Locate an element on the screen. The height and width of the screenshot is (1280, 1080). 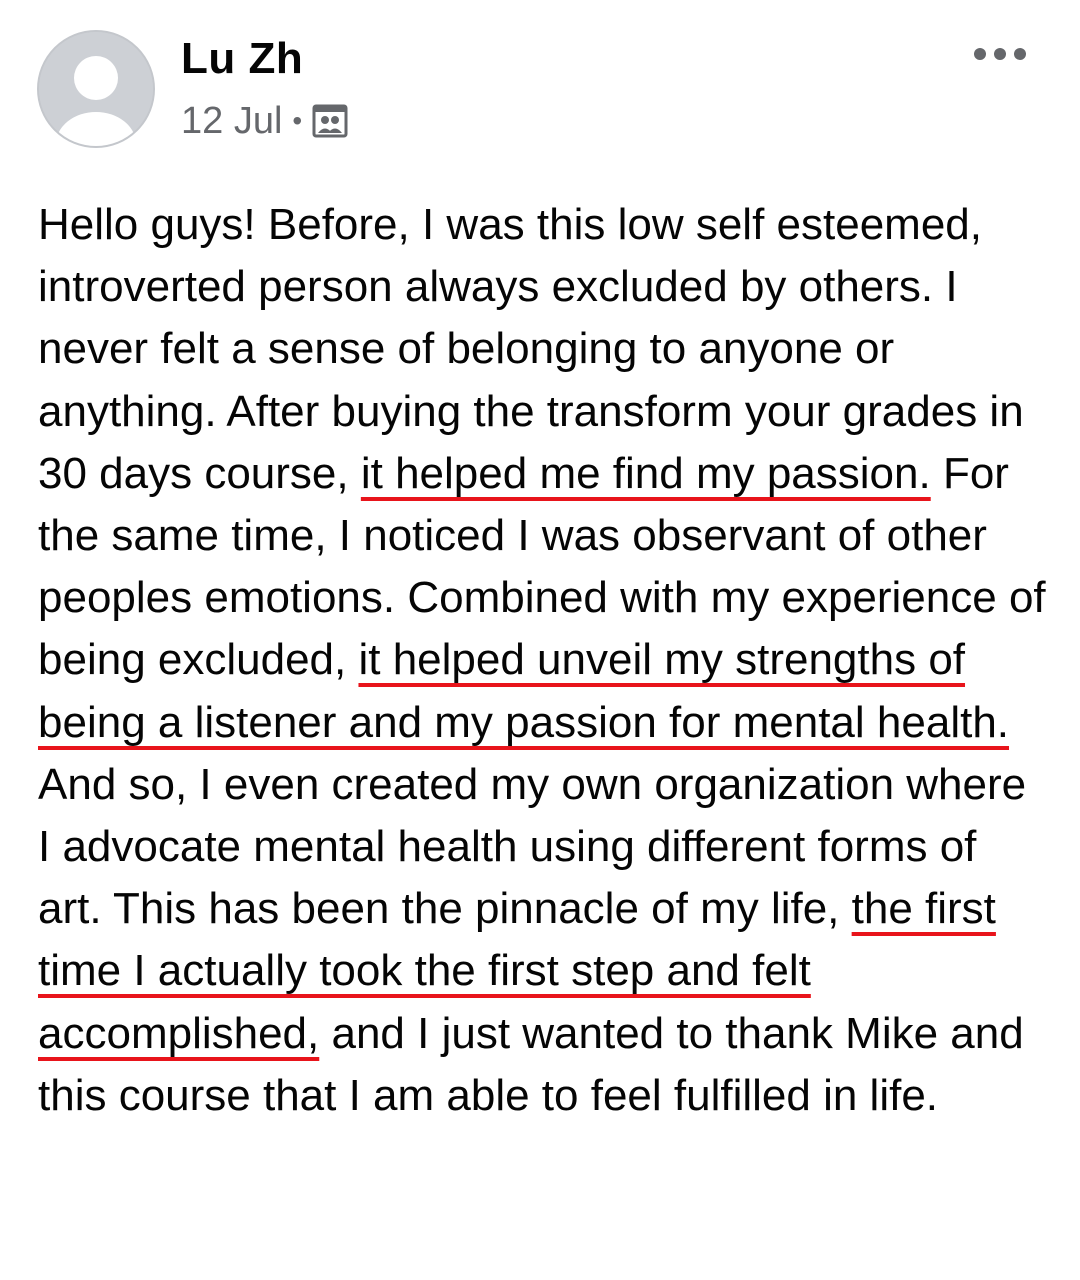
highlighted-text-segment: it helped me find my passion. is located at coordinates (645, 473).